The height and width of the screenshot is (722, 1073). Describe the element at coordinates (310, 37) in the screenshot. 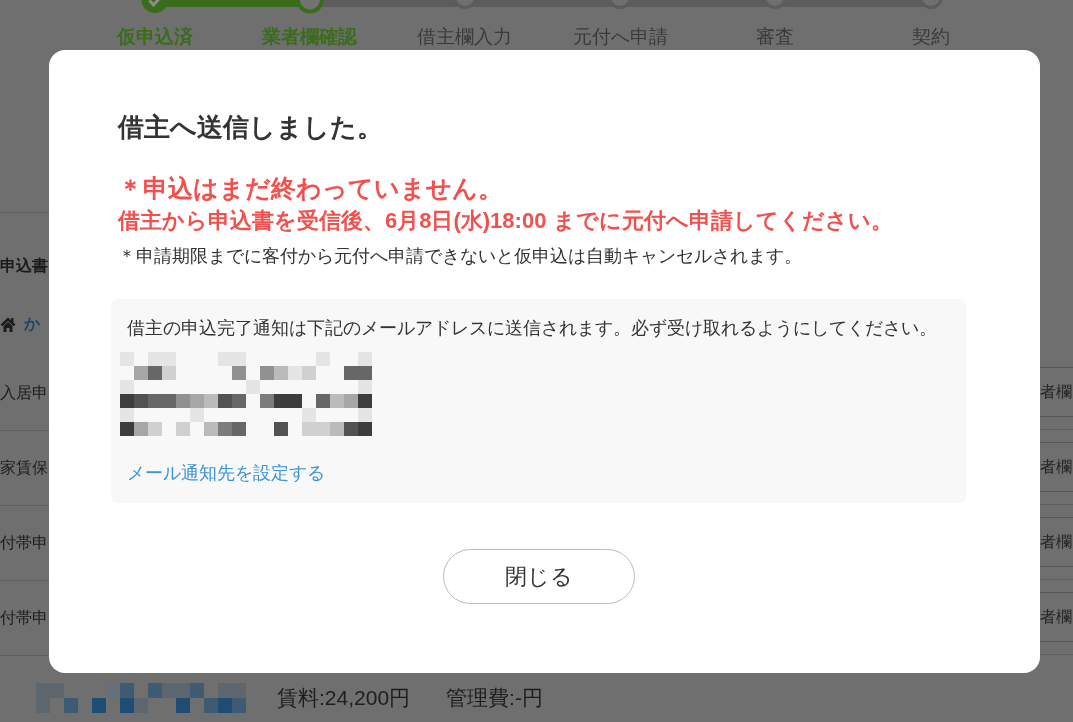

I see `step-label: 業者欄確認` at that location.